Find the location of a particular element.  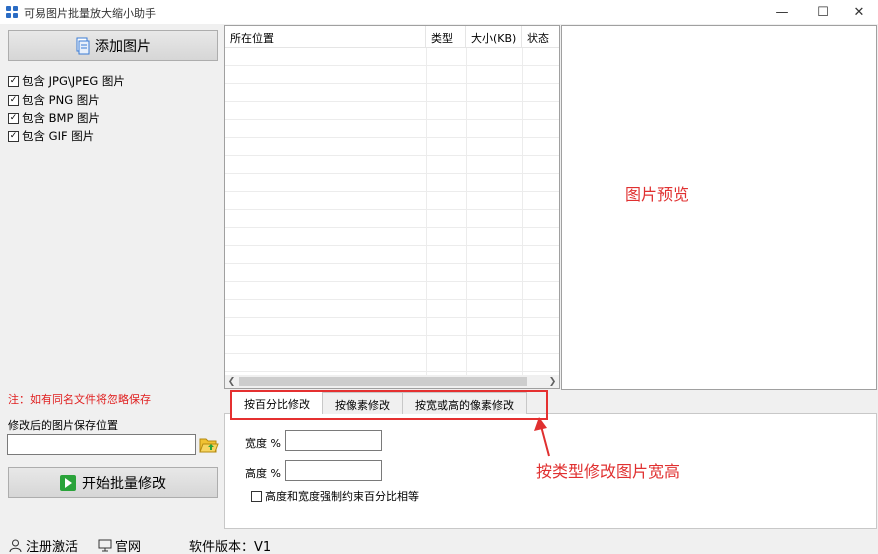

file-list-header: 所在位置 类型 大小(KB) 状态 is located at coordinates (392, 37).